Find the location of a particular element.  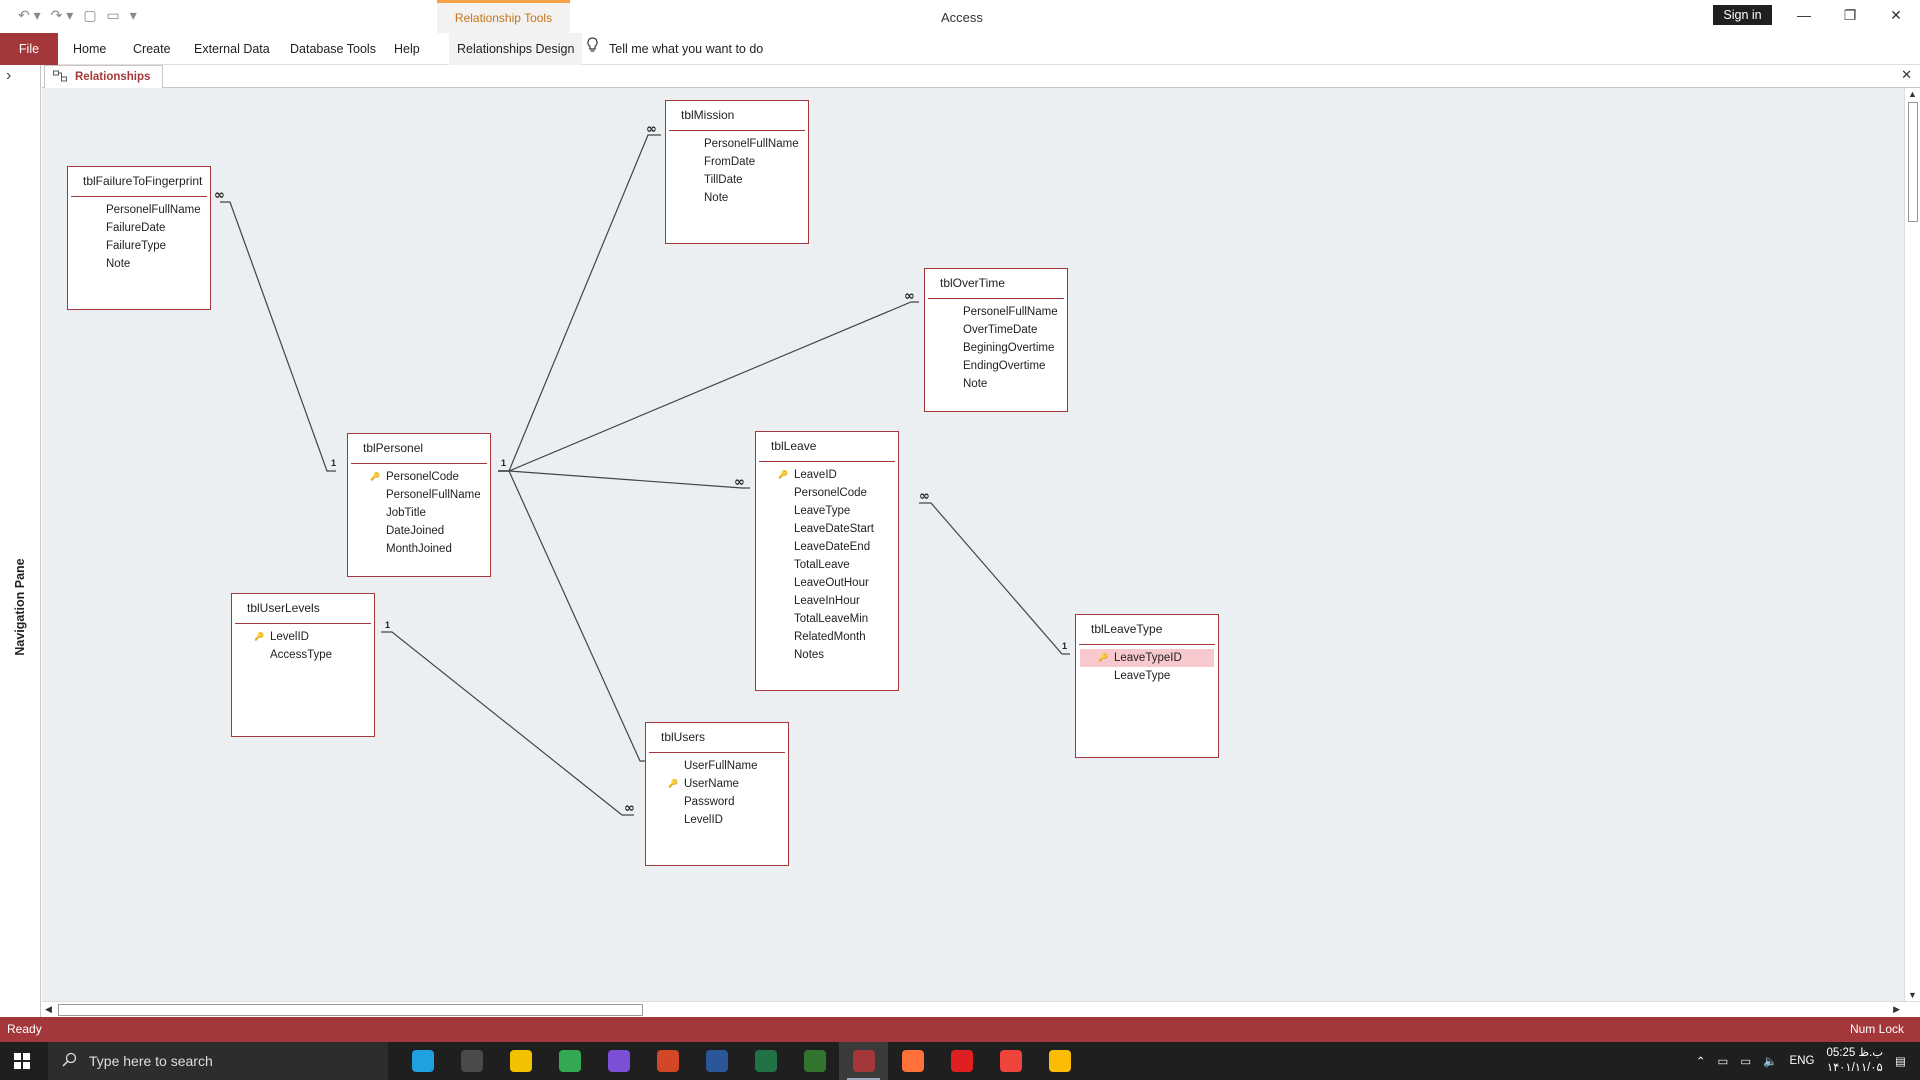

field-row: TotalLeave is located at coordinates (827, 565).